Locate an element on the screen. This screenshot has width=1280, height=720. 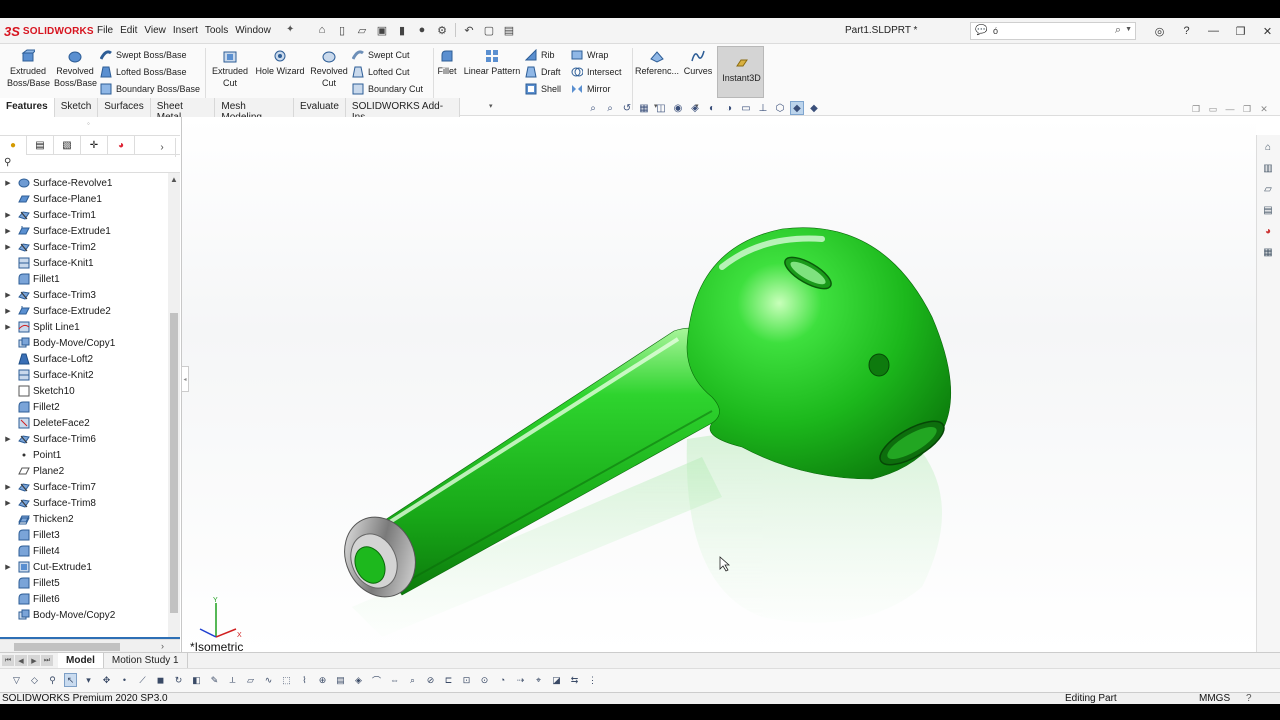
new-document-icon: ▯ is located at coordinates (342, 30).